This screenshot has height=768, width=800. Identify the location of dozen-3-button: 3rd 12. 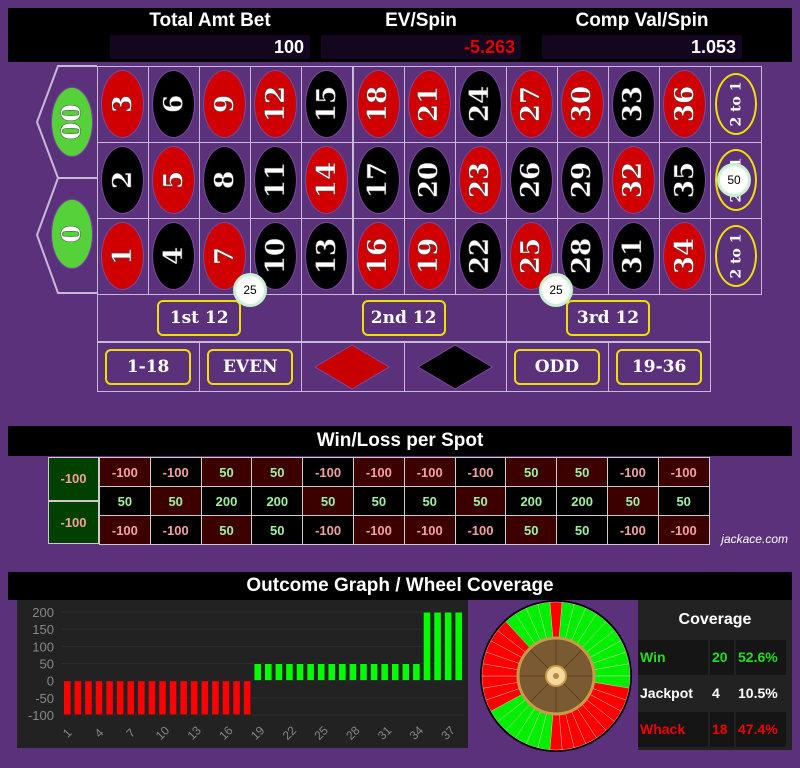
(608, 318).